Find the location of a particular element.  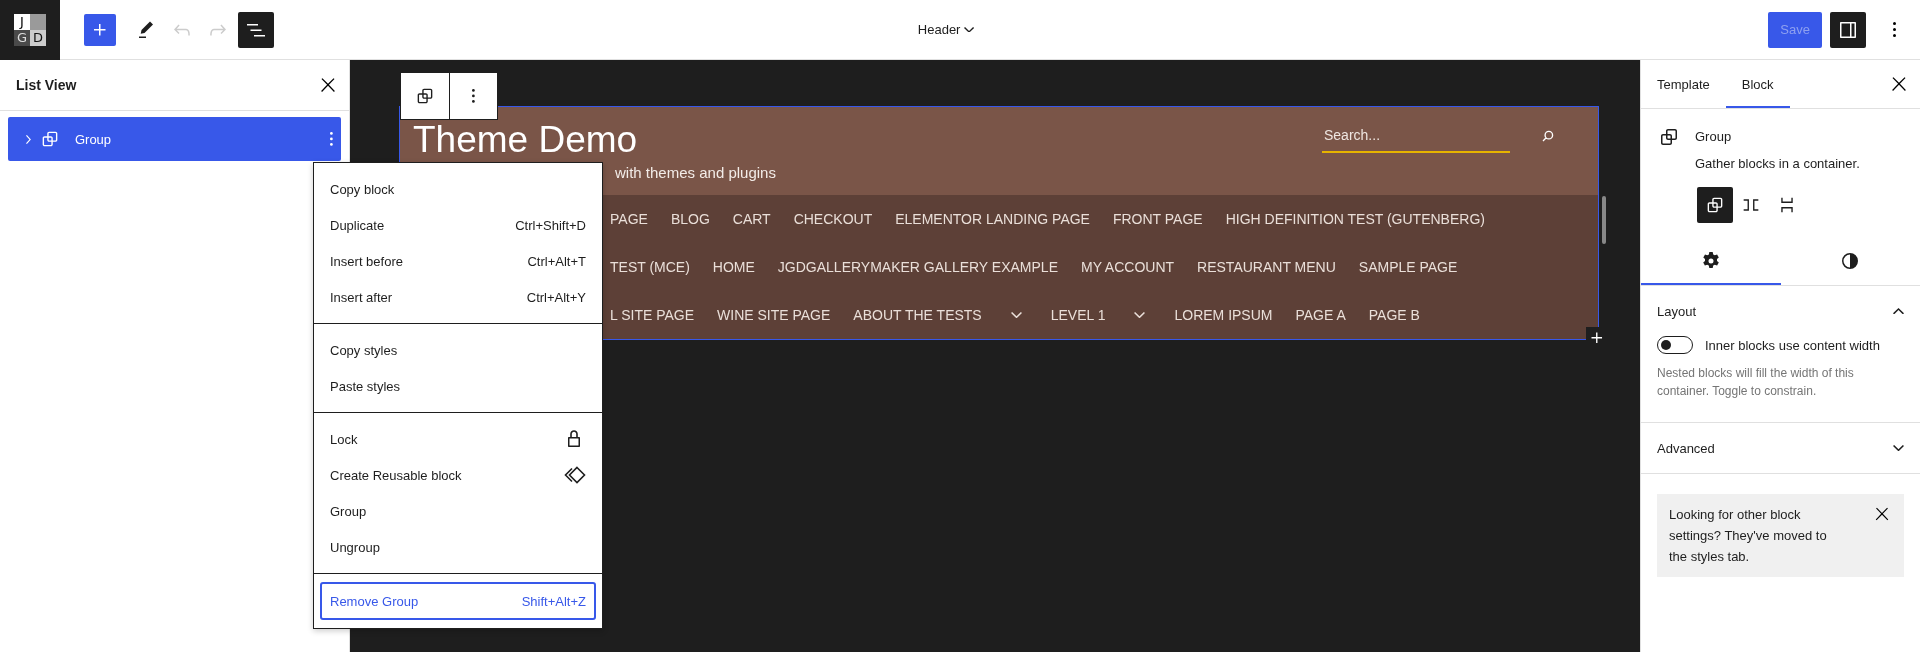

menu-item: Create Reusable block is located at coordinates (458, 475).